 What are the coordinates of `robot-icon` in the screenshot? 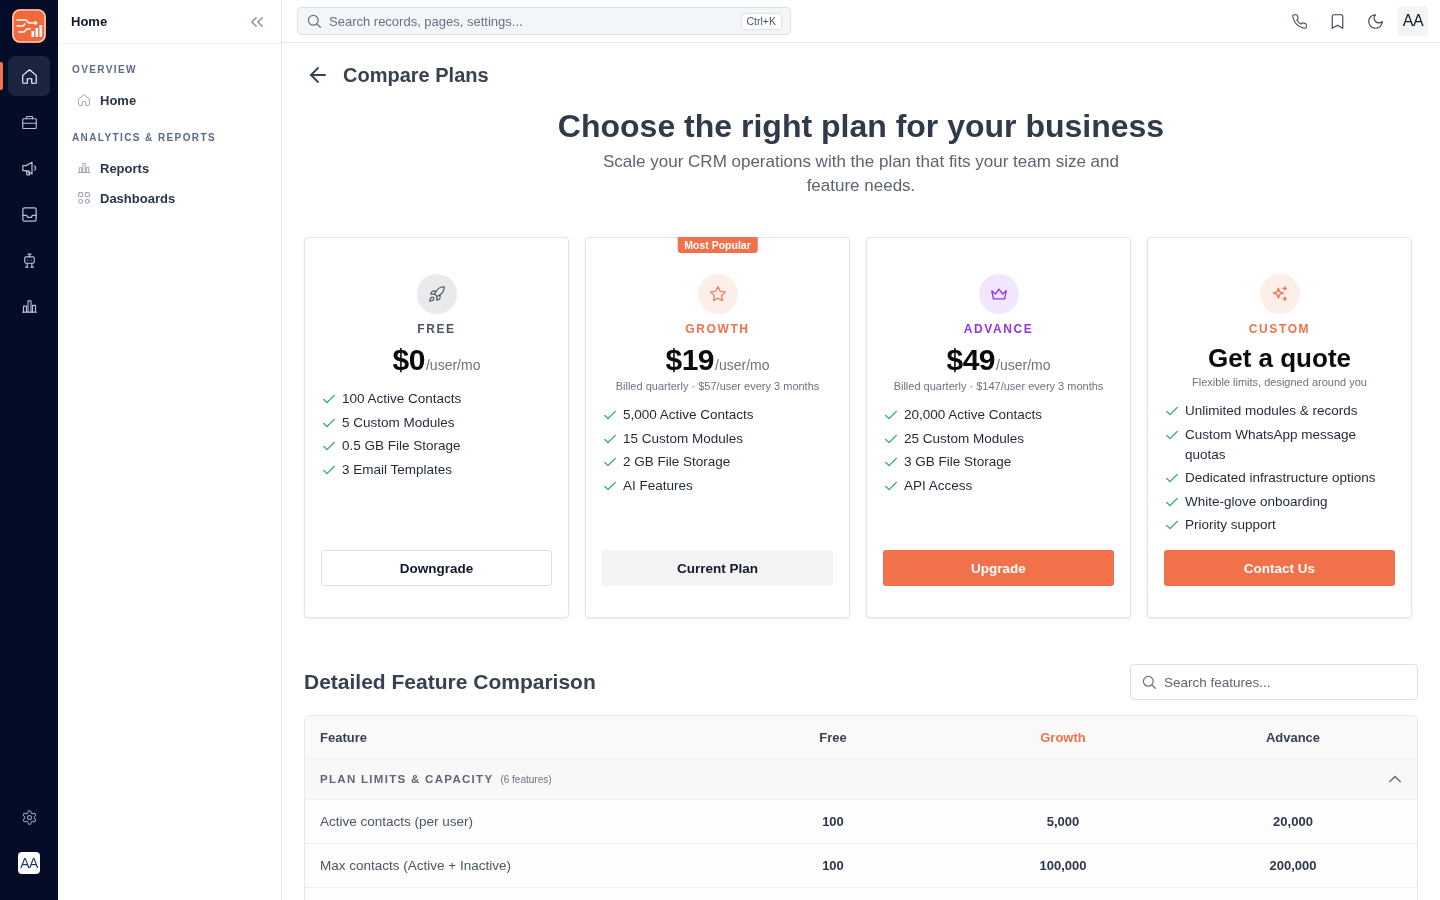 It's located at (29, 260).